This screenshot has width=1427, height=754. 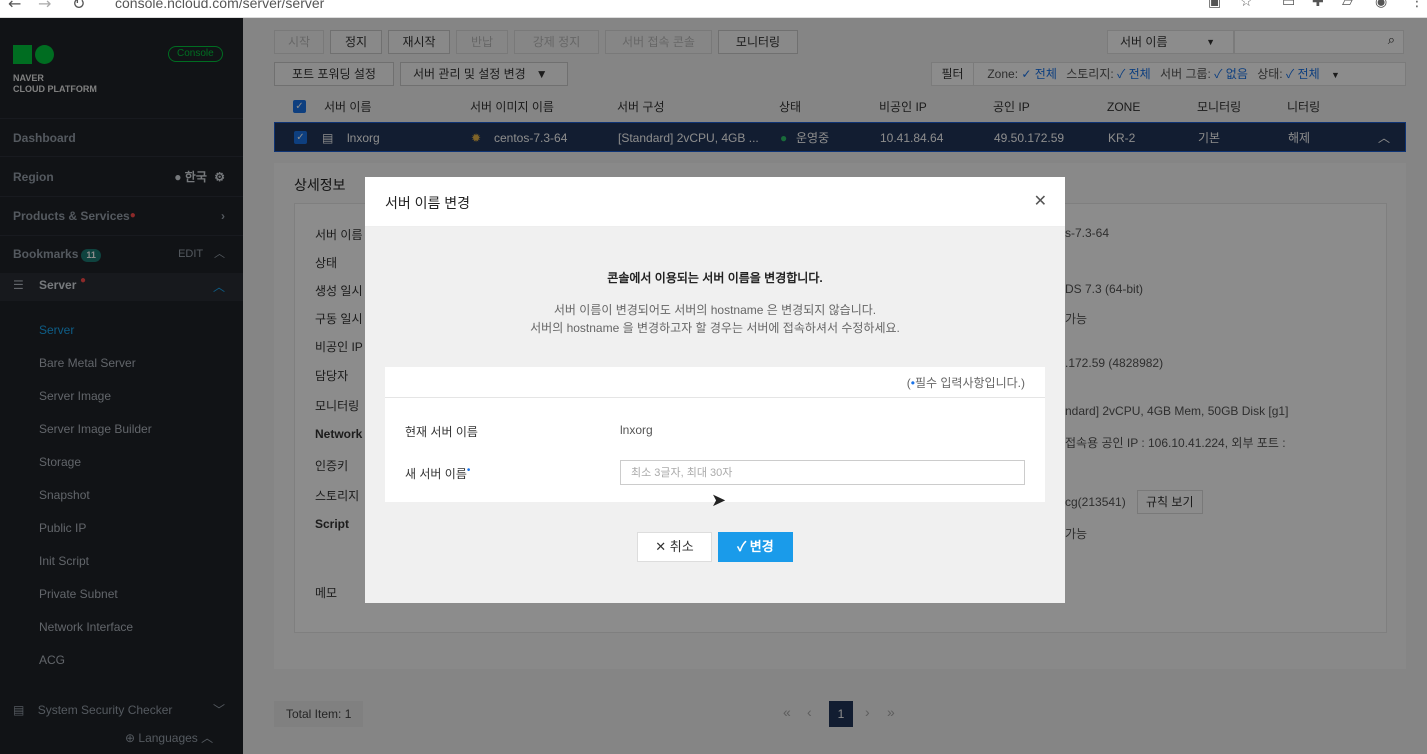 What do you see at coordinates (674, 547) in the screenshot?
I see `cancel-button: ✕ 취소` at bounding box center [674, 547].